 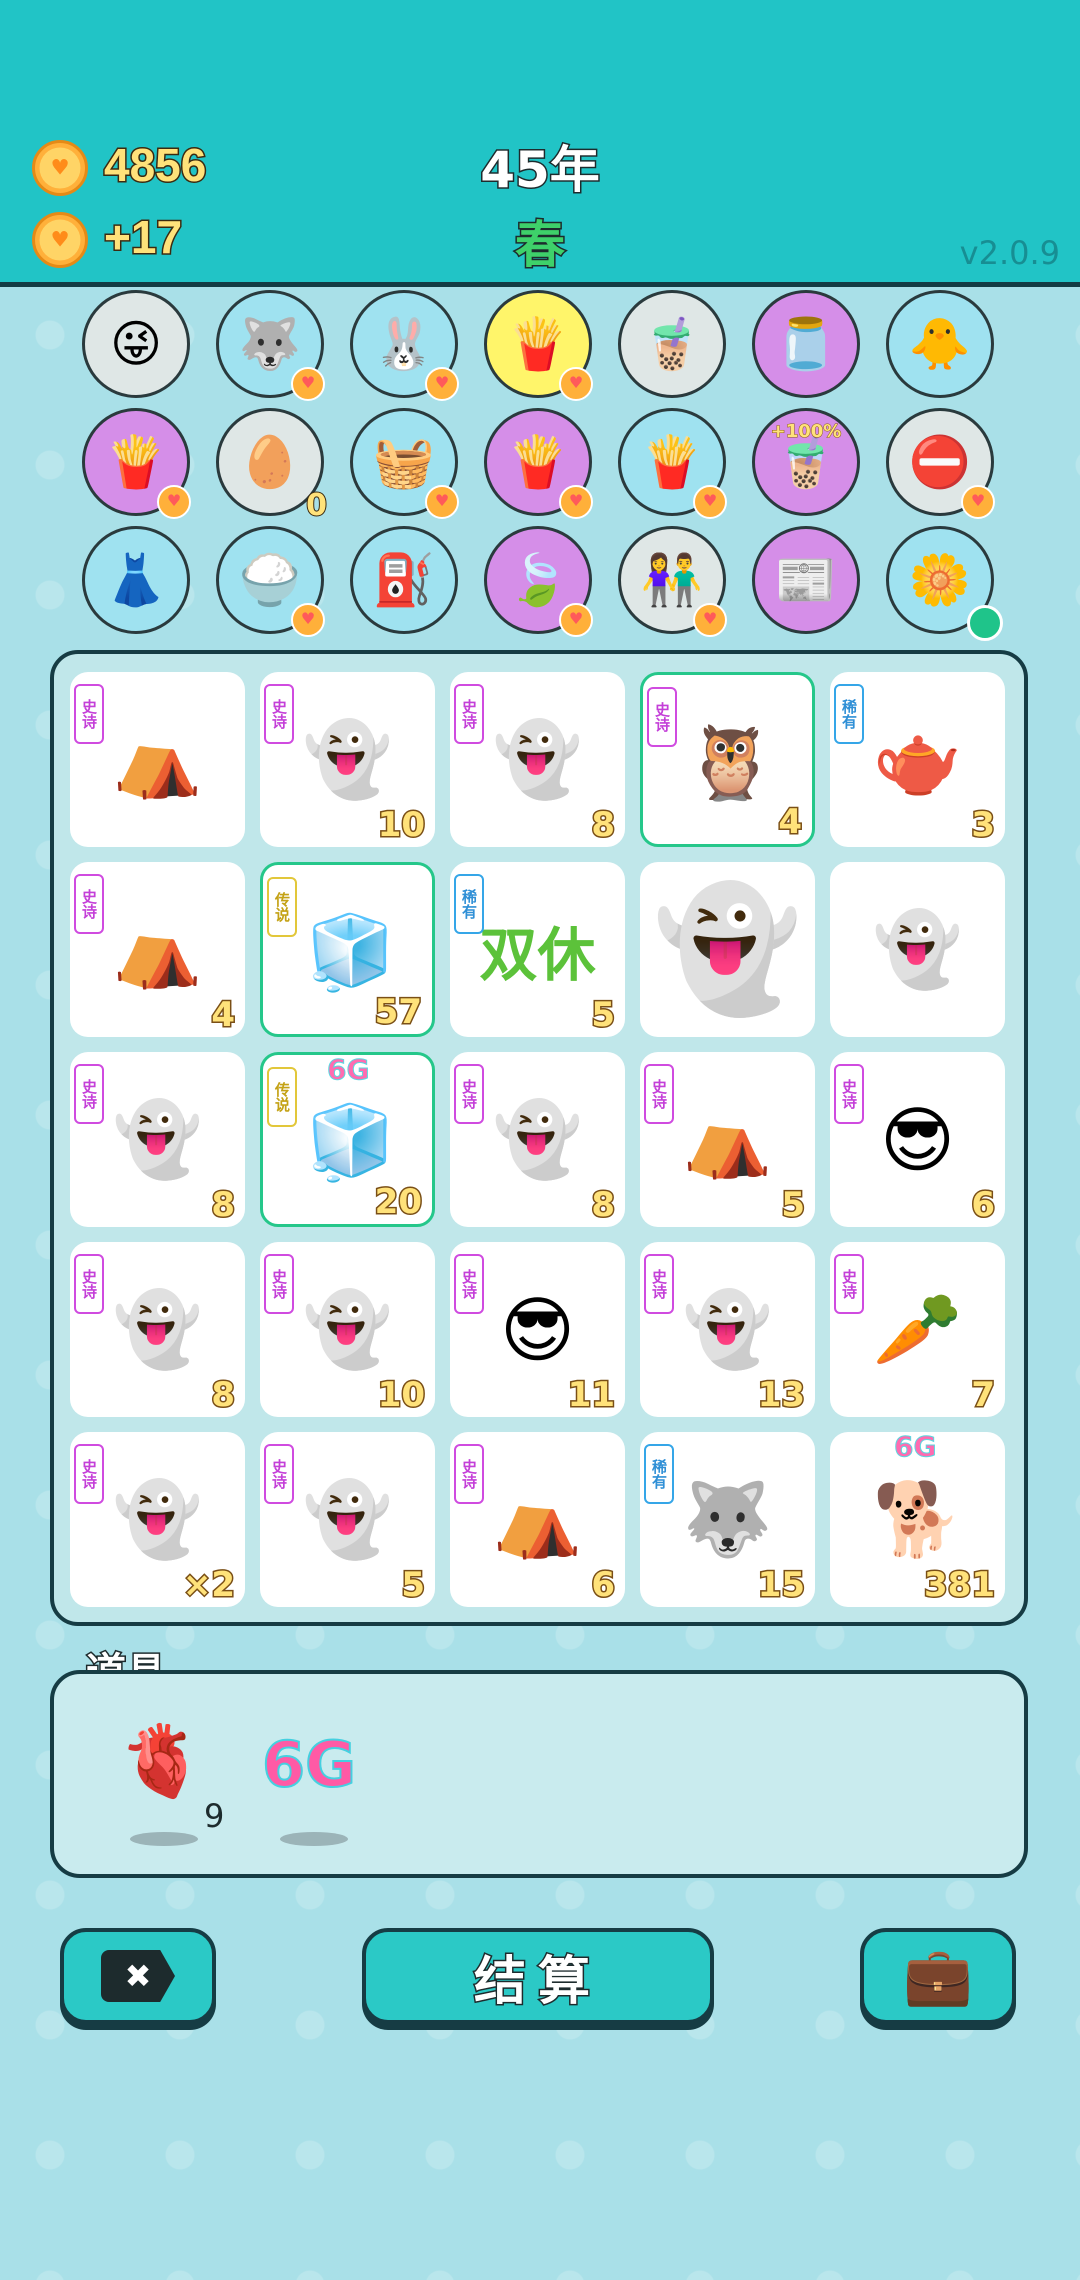 I want to click on board-cell: 🧊 传说 57, so click(x=347, y=949).